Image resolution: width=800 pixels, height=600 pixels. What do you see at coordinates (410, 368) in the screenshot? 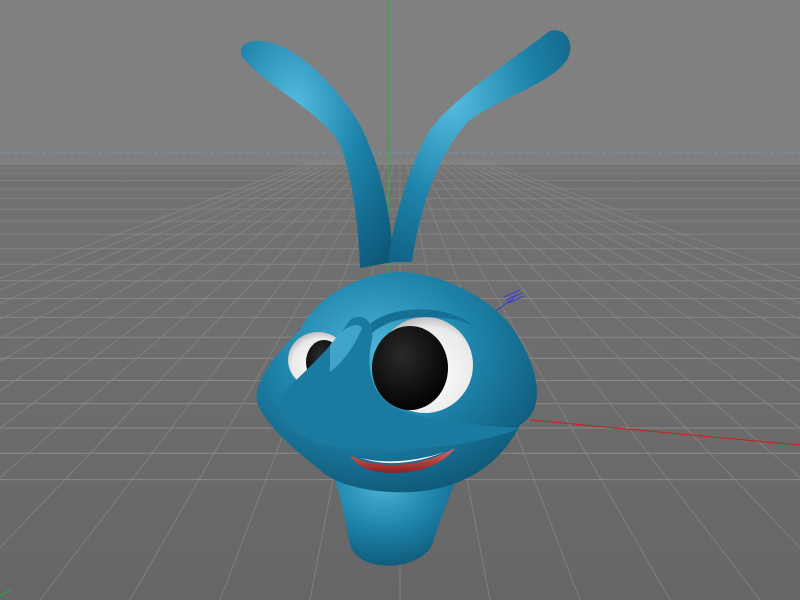
I see `right-eye-pupil` at bounding box center [410, 368].